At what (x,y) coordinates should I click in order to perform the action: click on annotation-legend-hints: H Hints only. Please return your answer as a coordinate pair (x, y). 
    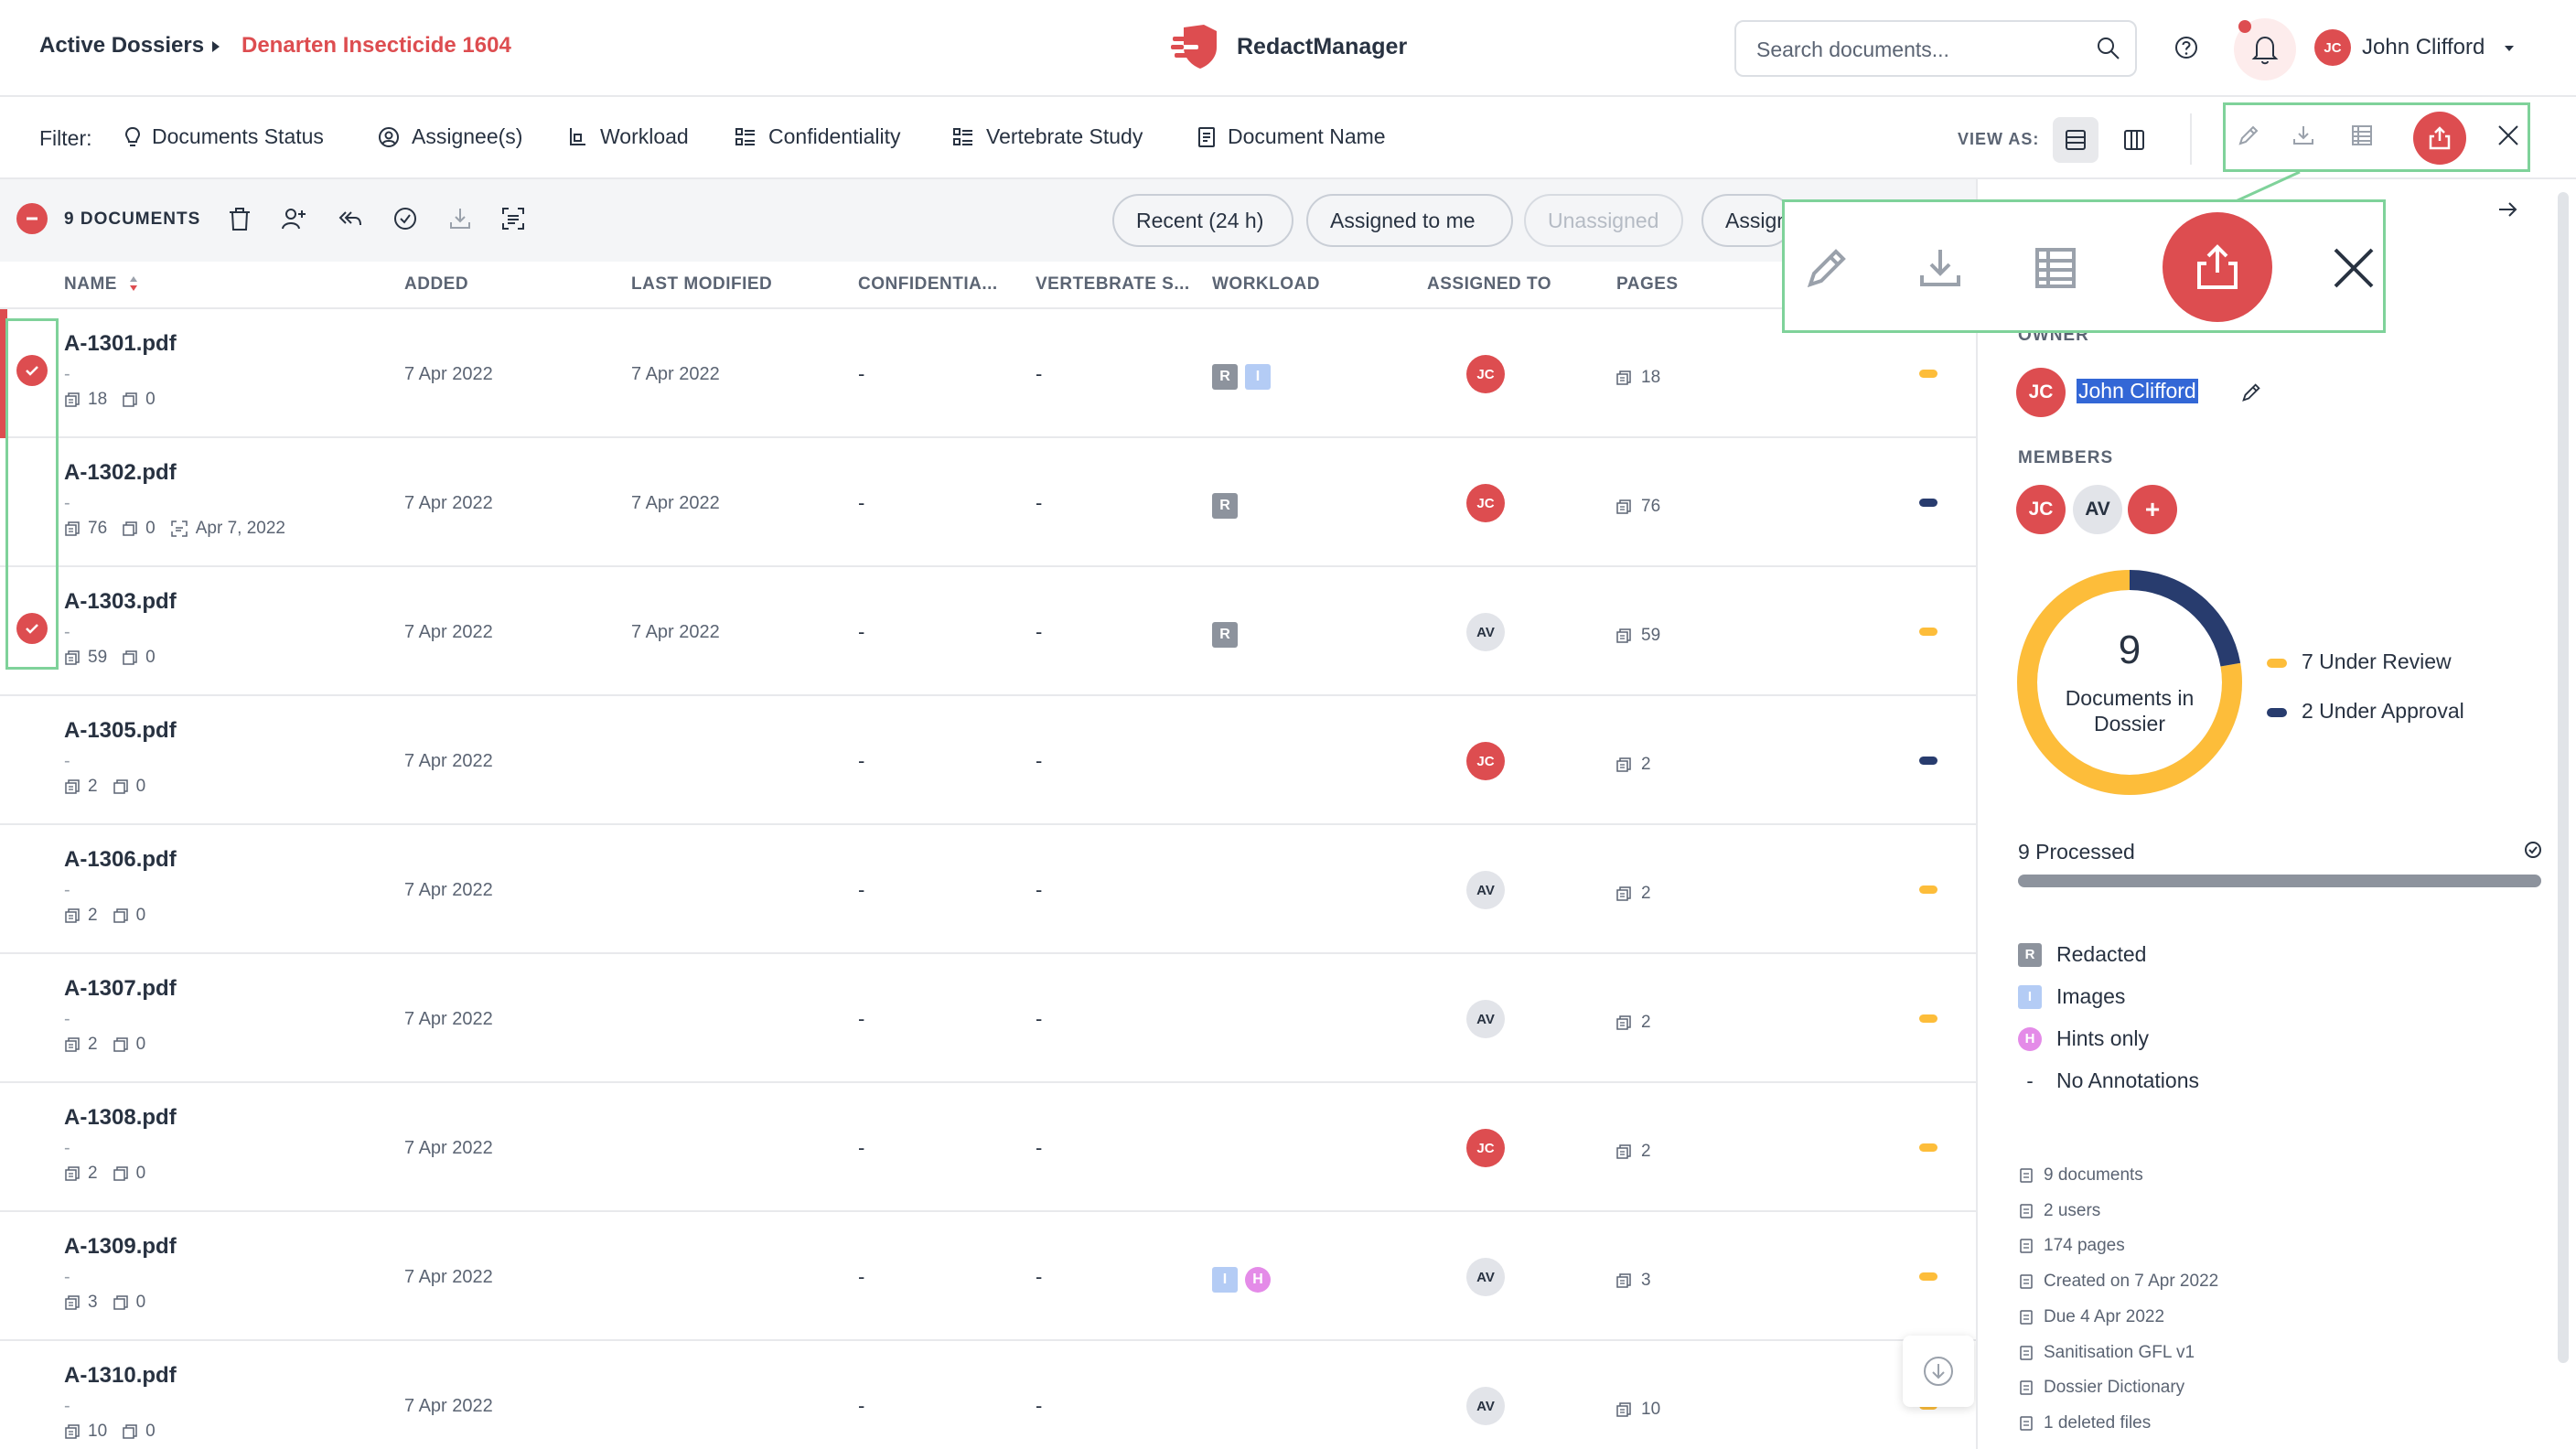
    Looking at the image, I should click on (2084, 1039).